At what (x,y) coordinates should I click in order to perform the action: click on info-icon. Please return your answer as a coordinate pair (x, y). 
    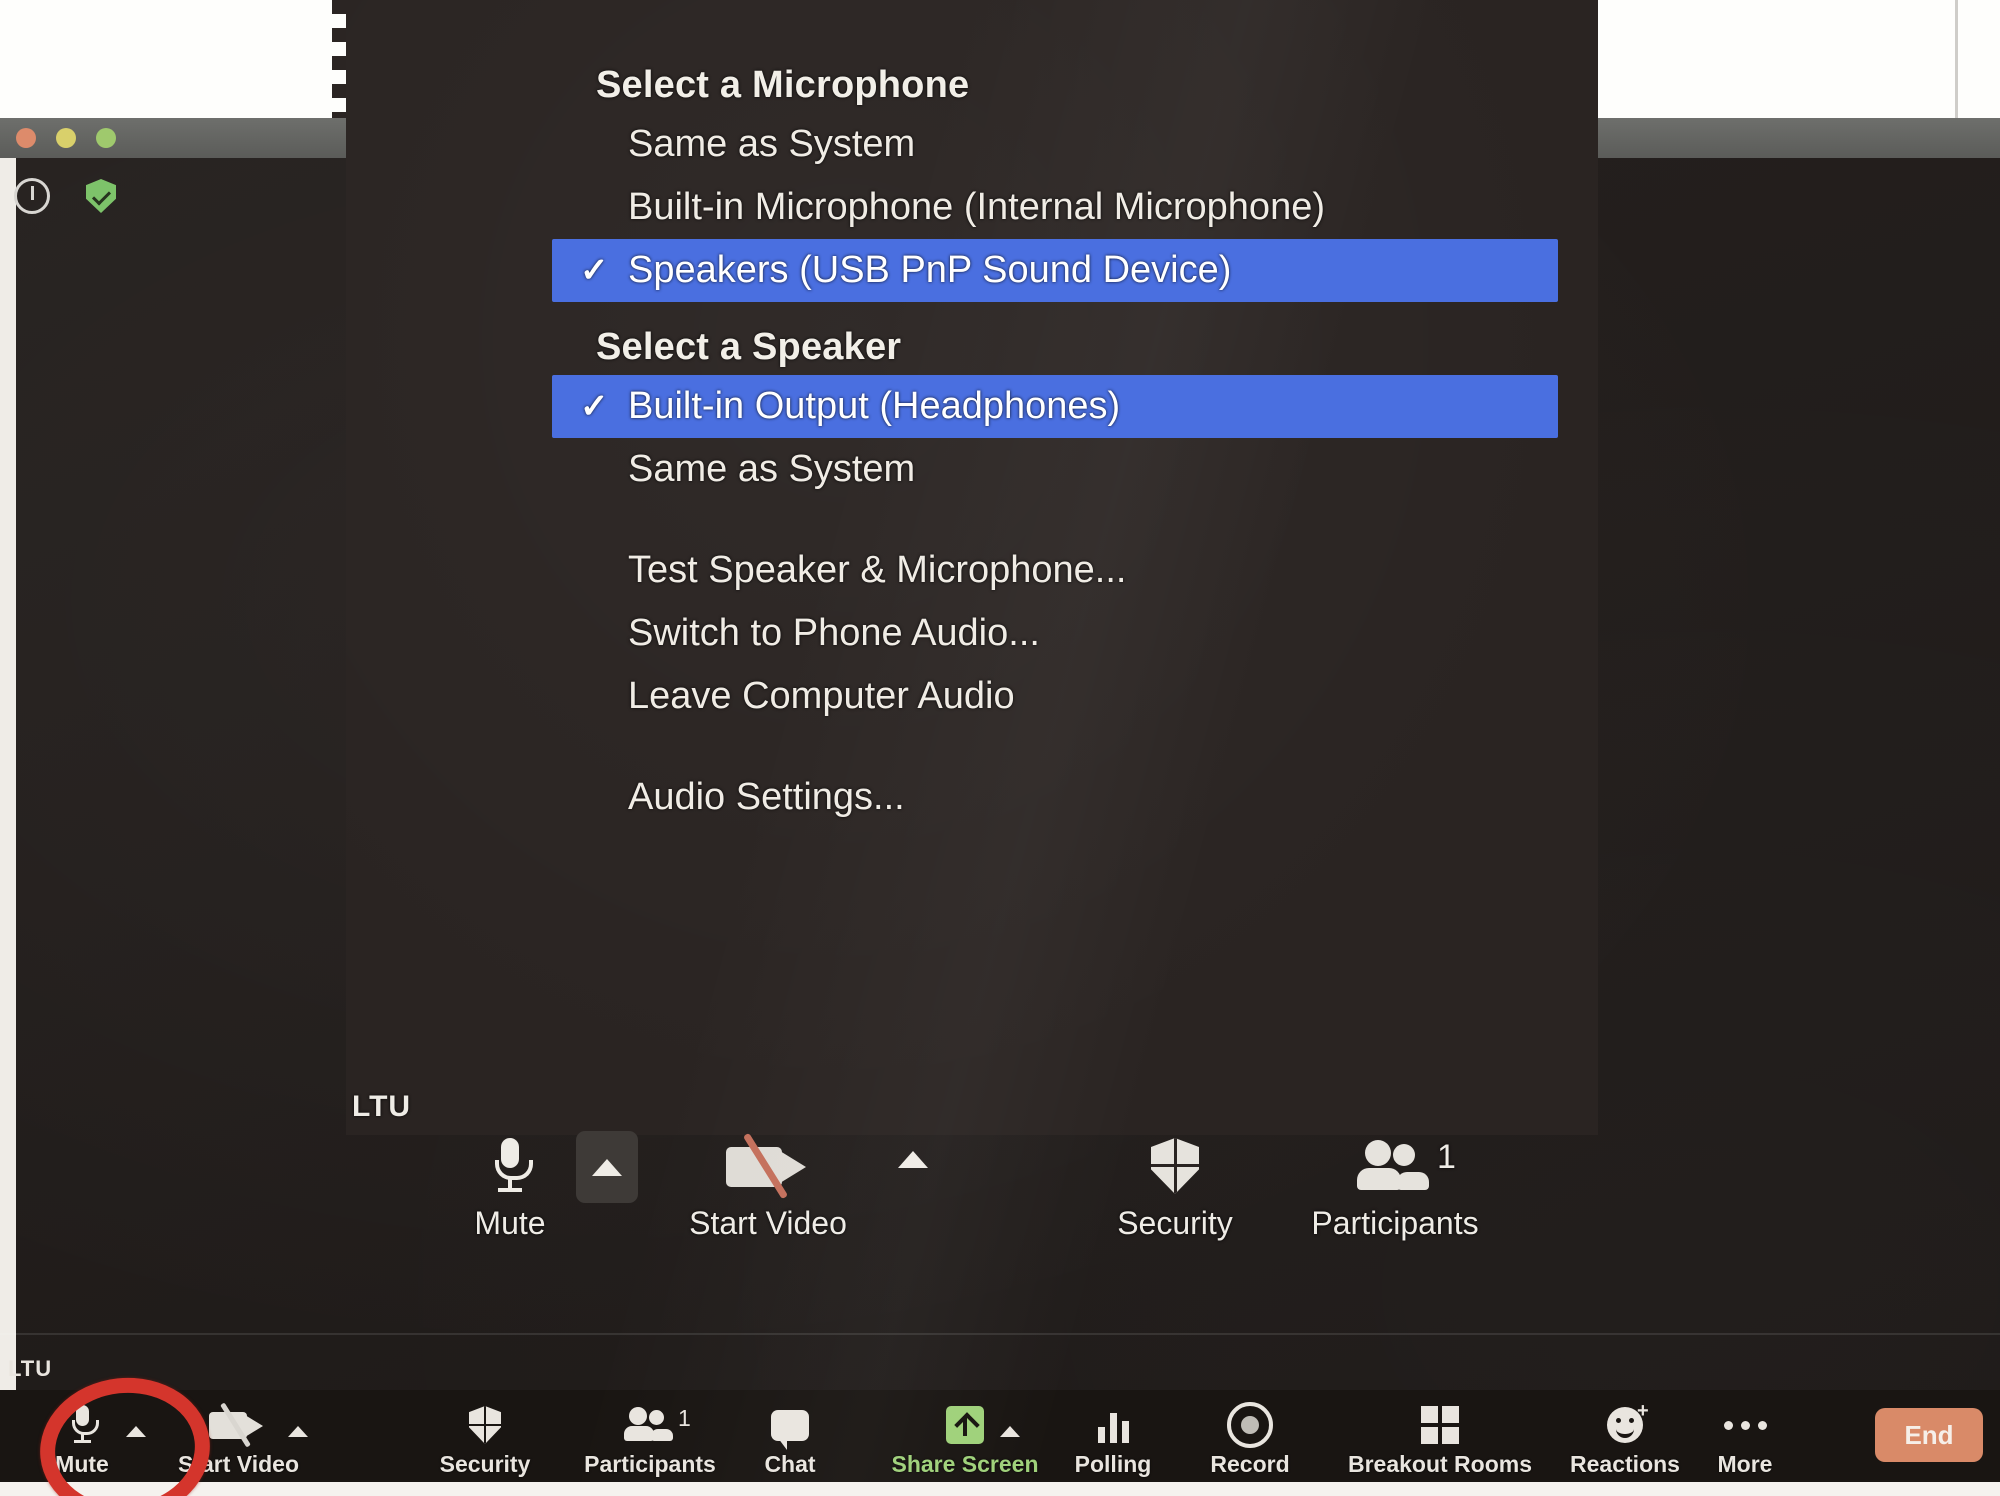
    Looking at the image, I should click on (32, 196).